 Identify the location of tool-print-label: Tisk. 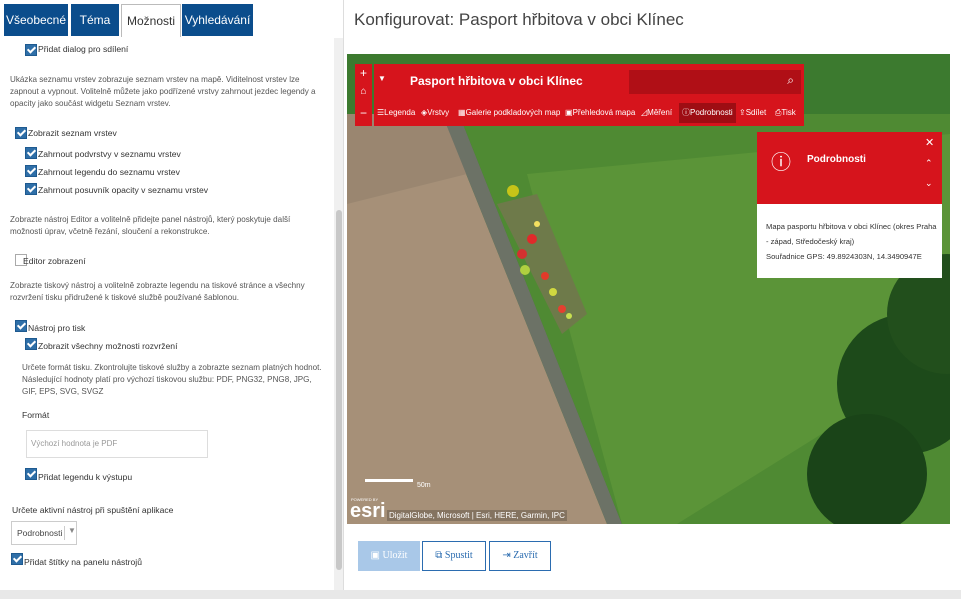
(788, 112).